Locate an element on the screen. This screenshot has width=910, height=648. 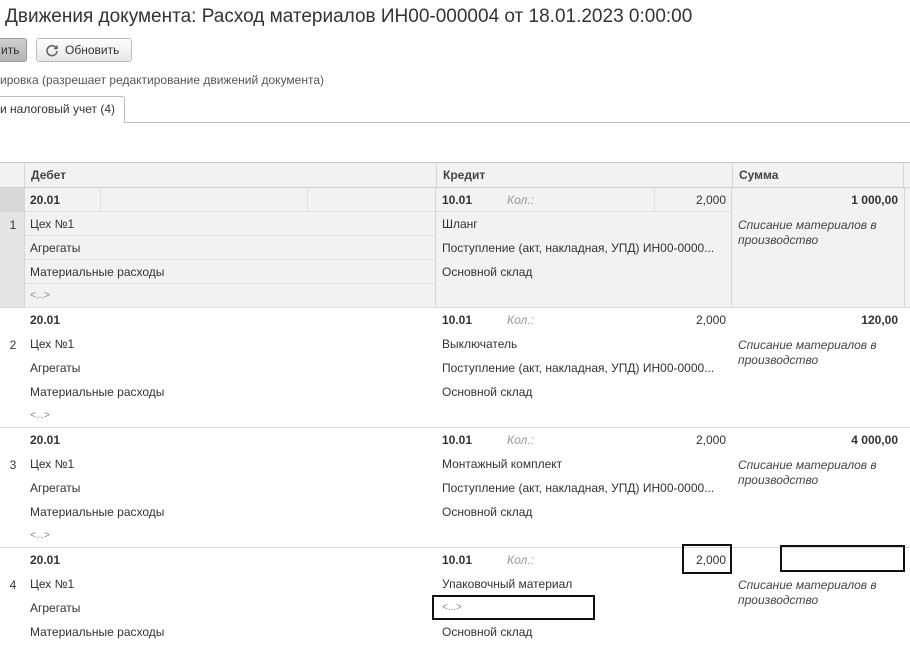
row-number: 4 is located at coordinates (13, 585).